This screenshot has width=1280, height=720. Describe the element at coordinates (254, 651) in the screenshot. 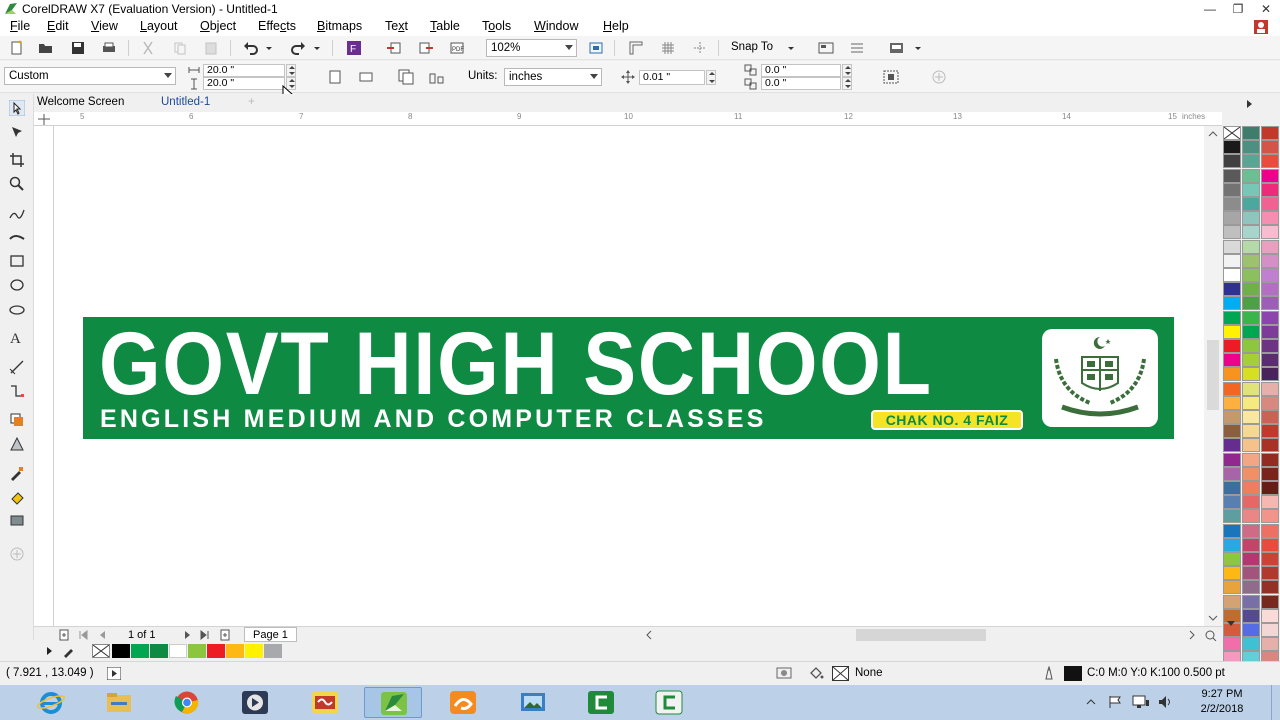

I see `docpal-swatch-yellow` at that location.